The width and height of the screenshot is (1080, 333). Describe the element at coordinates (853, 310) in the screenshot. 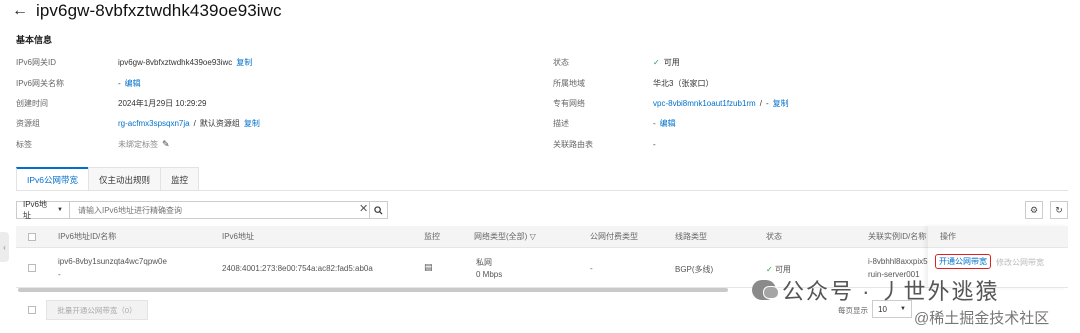

I see `page-size-label: 每页显示` at that location.